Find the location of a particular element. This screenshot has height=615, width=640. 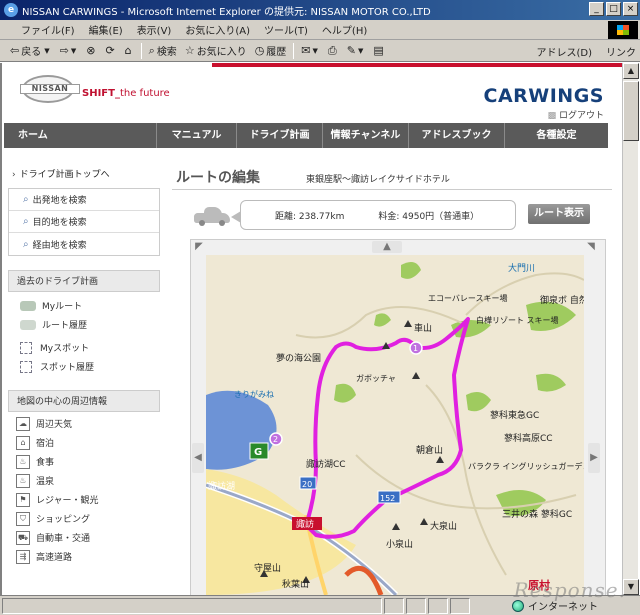

menu-favorites: お気に入り(A) is located at coordinates (217, 29).